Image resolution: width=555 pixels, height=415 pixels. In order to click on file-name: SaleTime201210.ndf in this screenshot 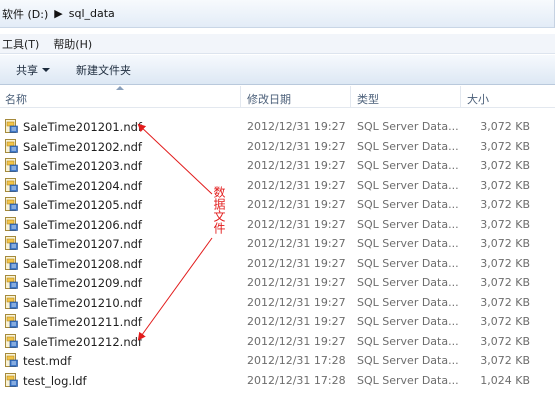, I will do `click(82, 303)`.